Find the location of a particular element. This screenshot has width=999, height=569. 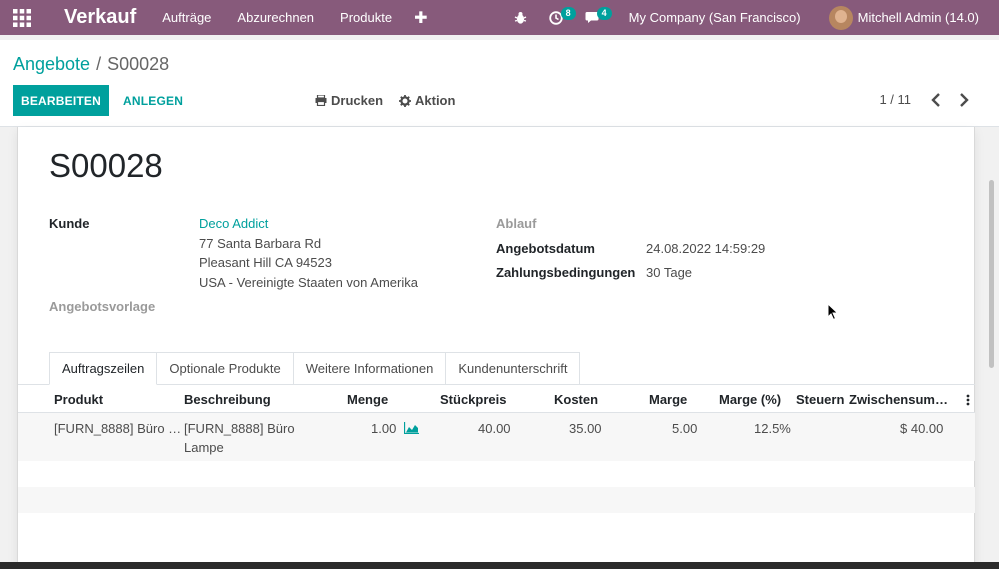

cell-subtotal: $ 40.00 is located at coordinates (922, 428).